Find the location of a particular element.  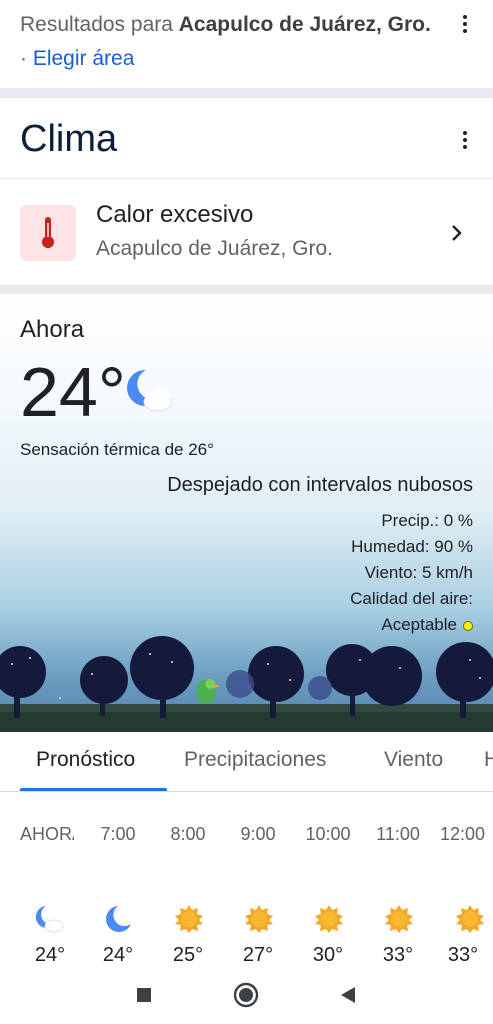

forecast-tabs: Pronóstico Precipitaciones Viento H is located at coordinates (246, 762).